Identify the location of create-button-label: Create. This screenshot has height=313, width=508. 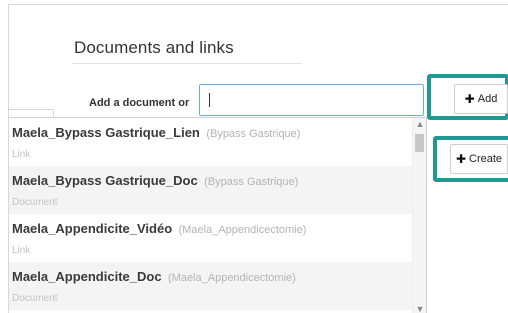
(486, 159).